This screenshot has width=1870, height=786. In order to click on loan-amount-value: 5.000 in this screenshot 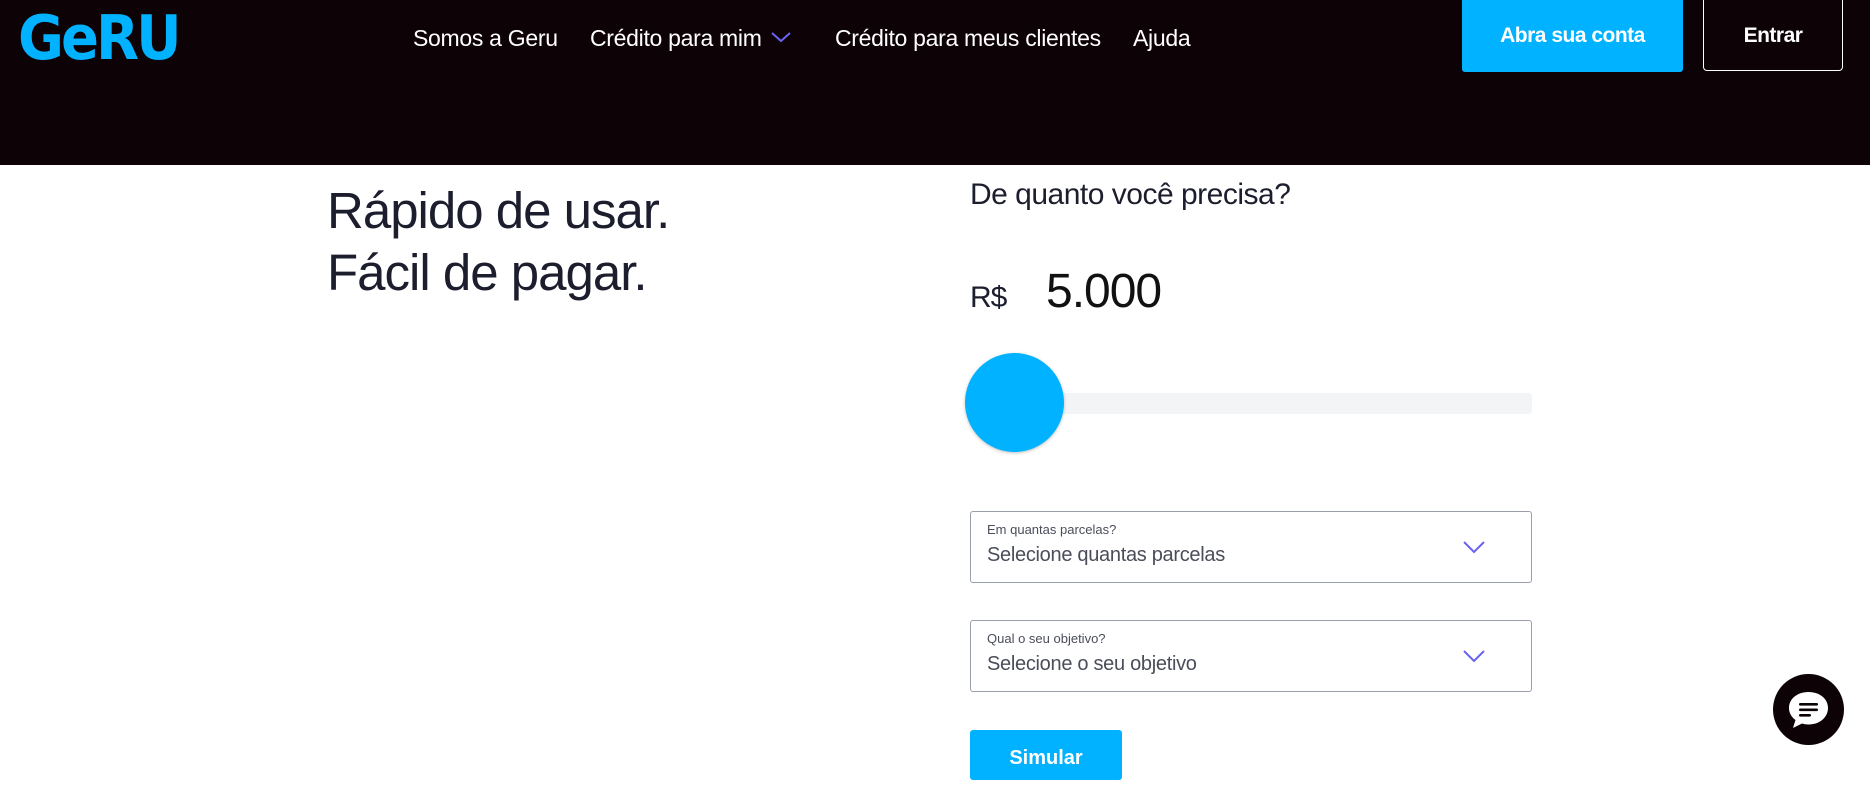, I will do `click(1104, 291)`.